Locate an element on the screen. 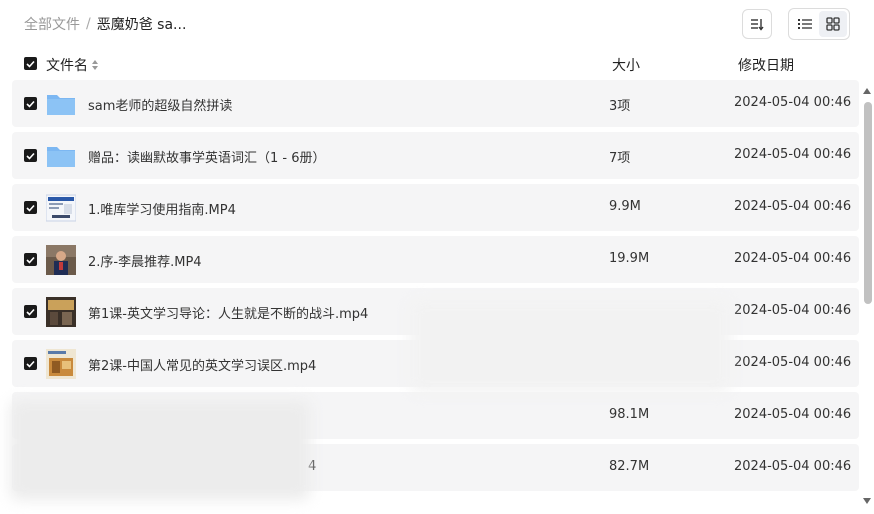 The height and width of the screenshot is (514, 874). grid-view-button is located at coordinates (833, 24).